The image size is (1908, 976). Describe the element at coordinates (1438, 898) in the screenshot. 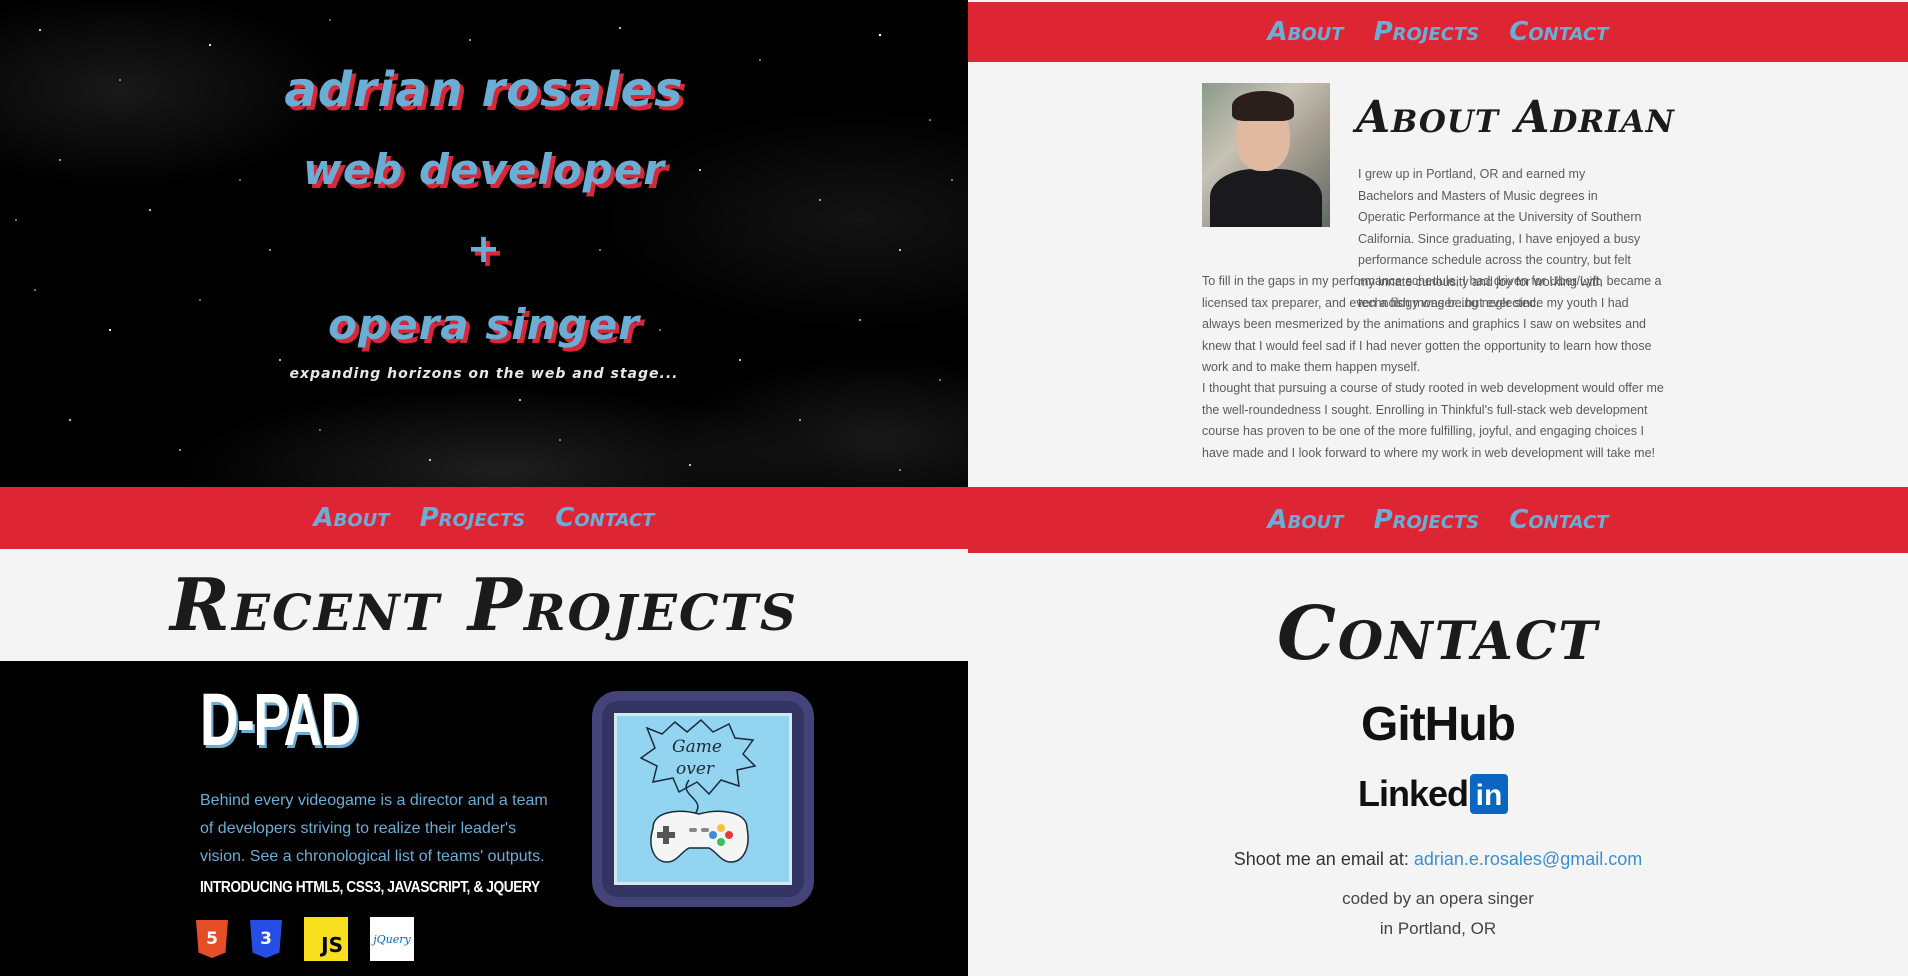

I see `footer-credit-line1: coded by an opera singer` at that location.